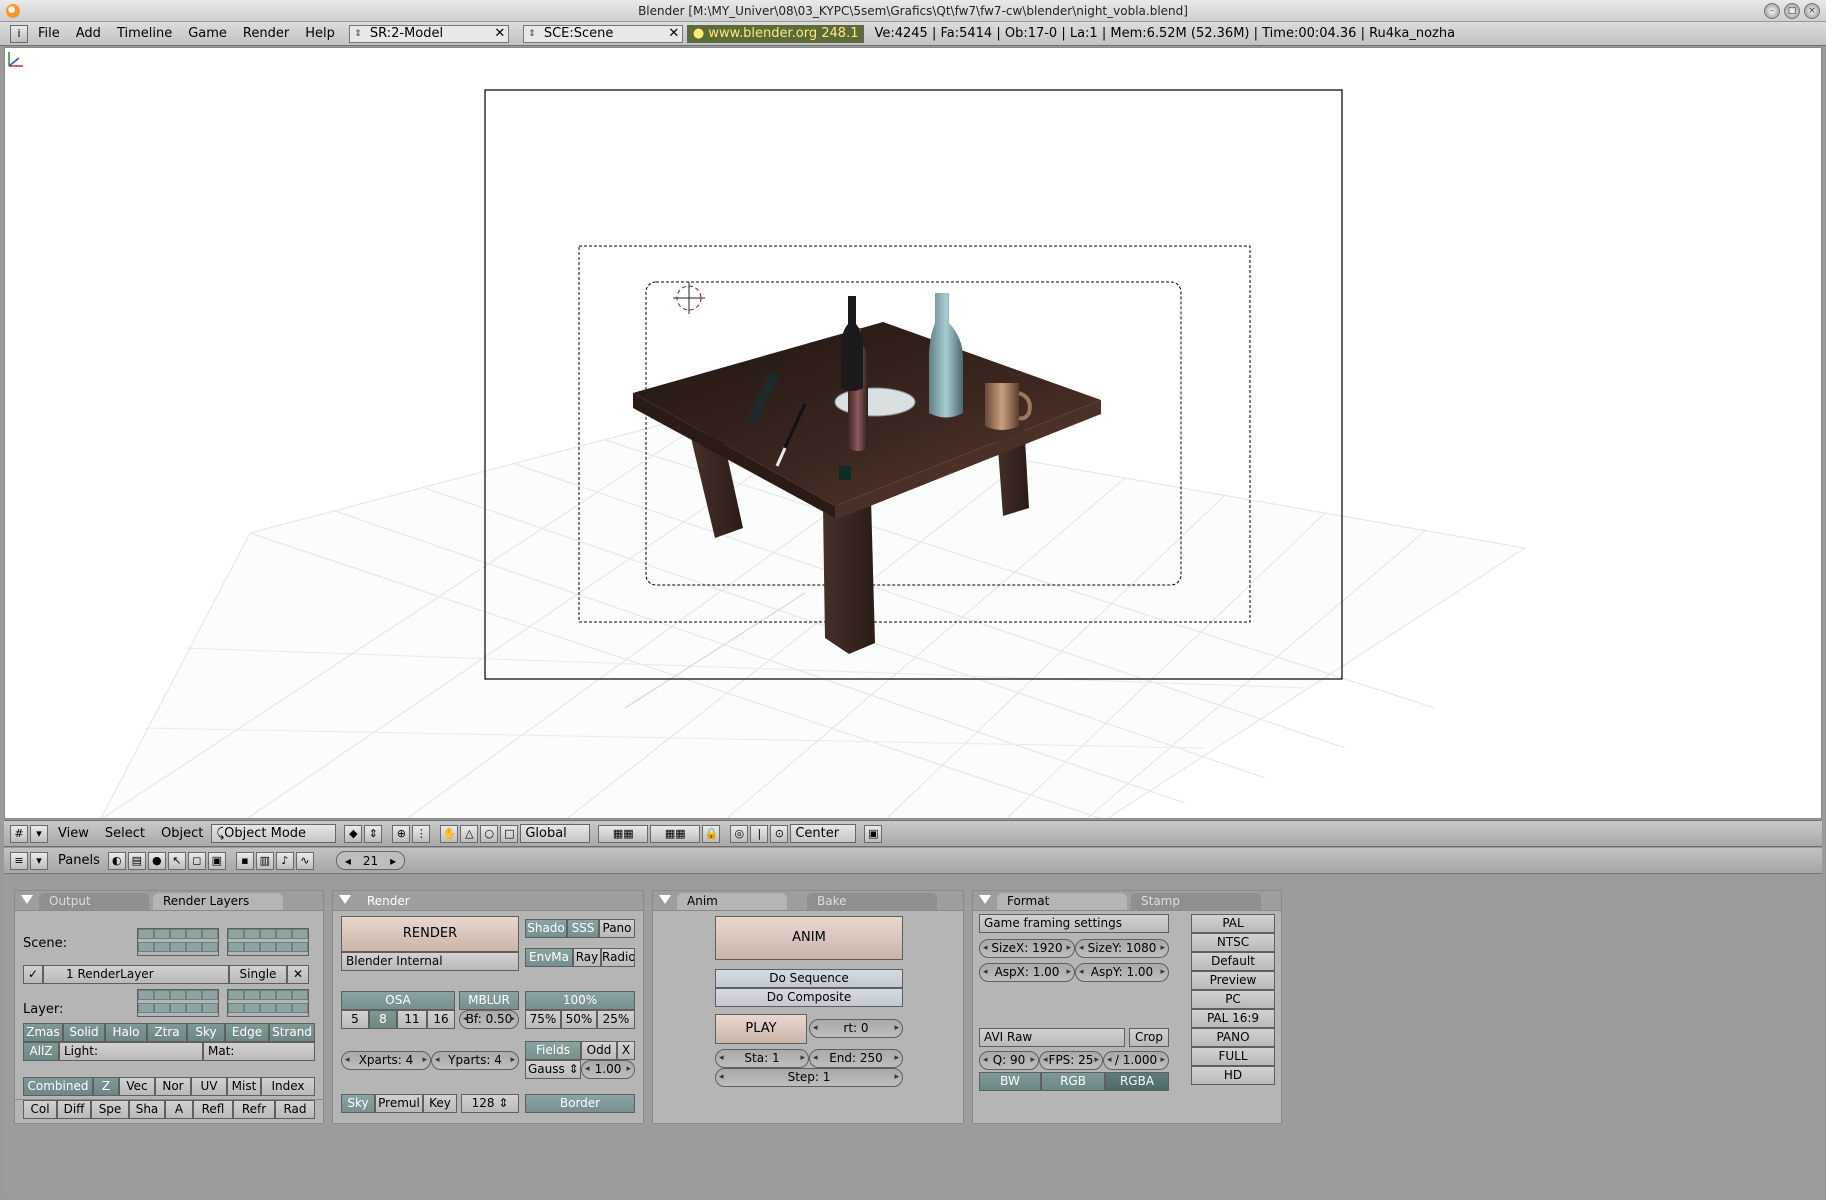  I want to click on pass-rad: Rad, so click(295, 1109).